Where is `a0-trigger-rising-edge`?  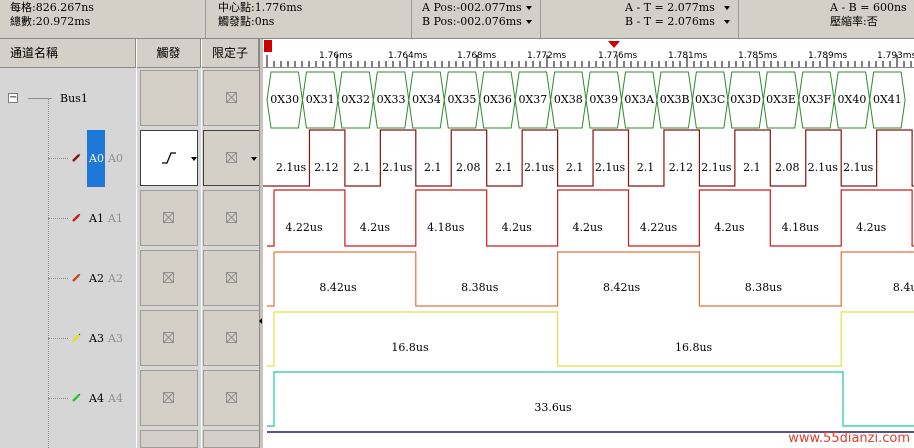
a0-trigger-rising-edge is located at coordinates (169, 158).